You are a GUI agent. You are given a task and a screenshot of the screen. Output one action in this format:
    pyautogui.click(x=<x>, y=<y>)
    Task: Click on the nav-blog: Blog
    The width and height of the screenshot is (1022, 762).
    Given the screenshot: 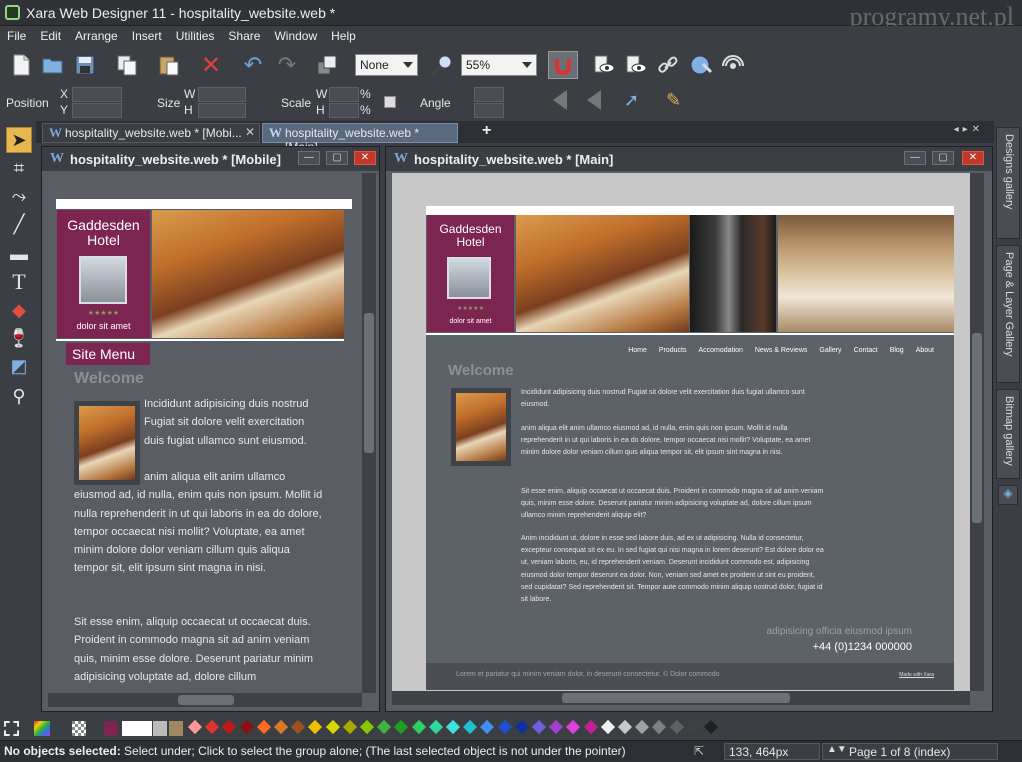 What is the action you would take?
    pyautogui.click(x=897, y=350)
    